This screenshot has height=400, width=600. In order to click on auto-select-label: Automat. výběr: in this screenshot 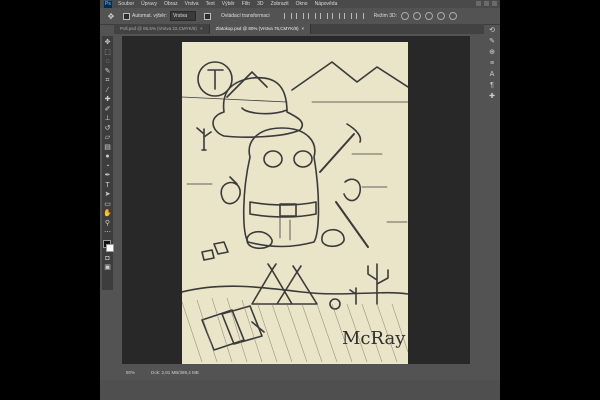, I will do `click(150, 16)`.